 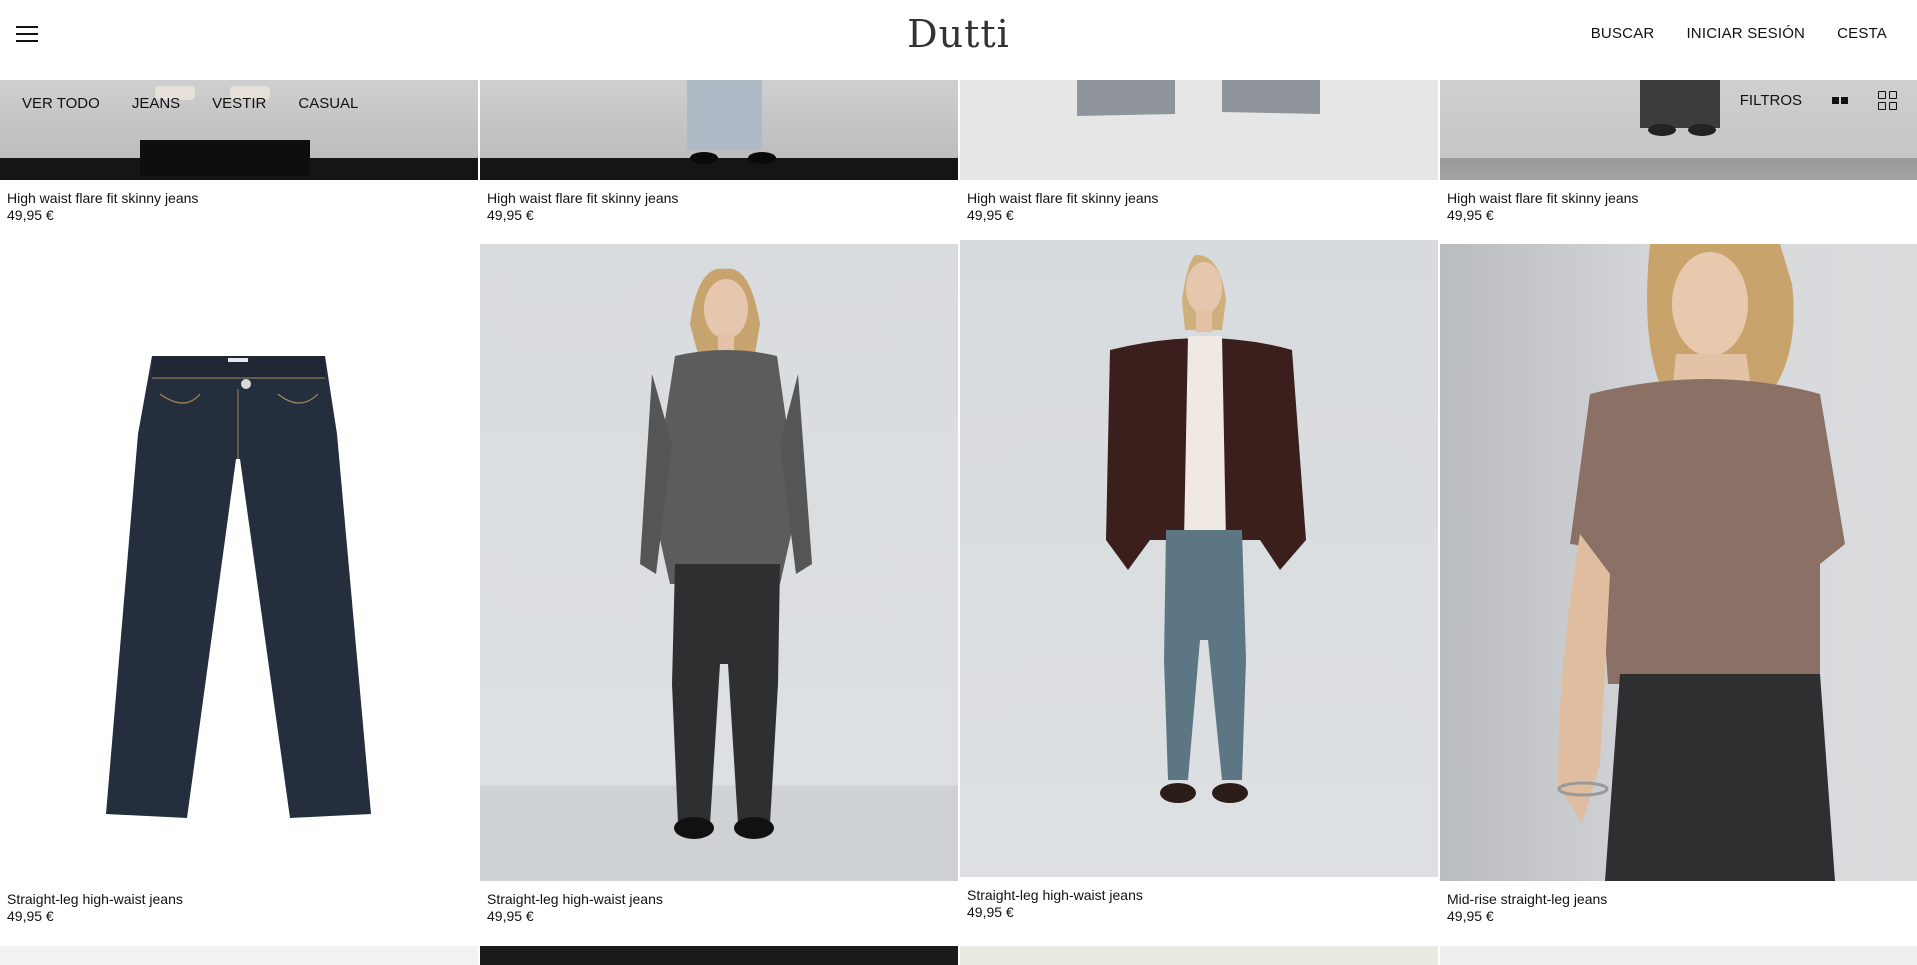 What do you see at coordinates (1527, 899) in the screenshot?
I see `product-name: Mid-rise straight-leg jeans` at bounding box center [1527, 899].